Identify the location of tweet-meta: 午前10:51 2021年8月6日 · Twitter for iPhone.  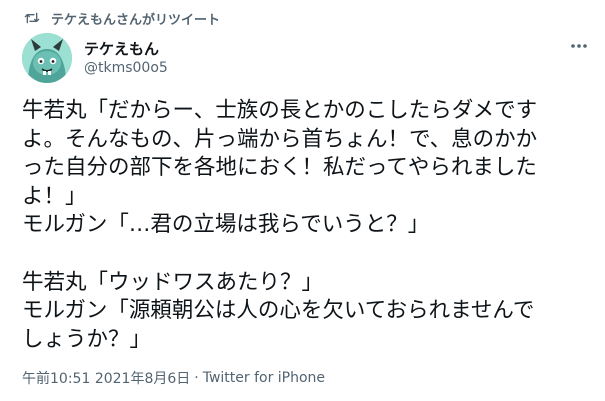
(173, 378).